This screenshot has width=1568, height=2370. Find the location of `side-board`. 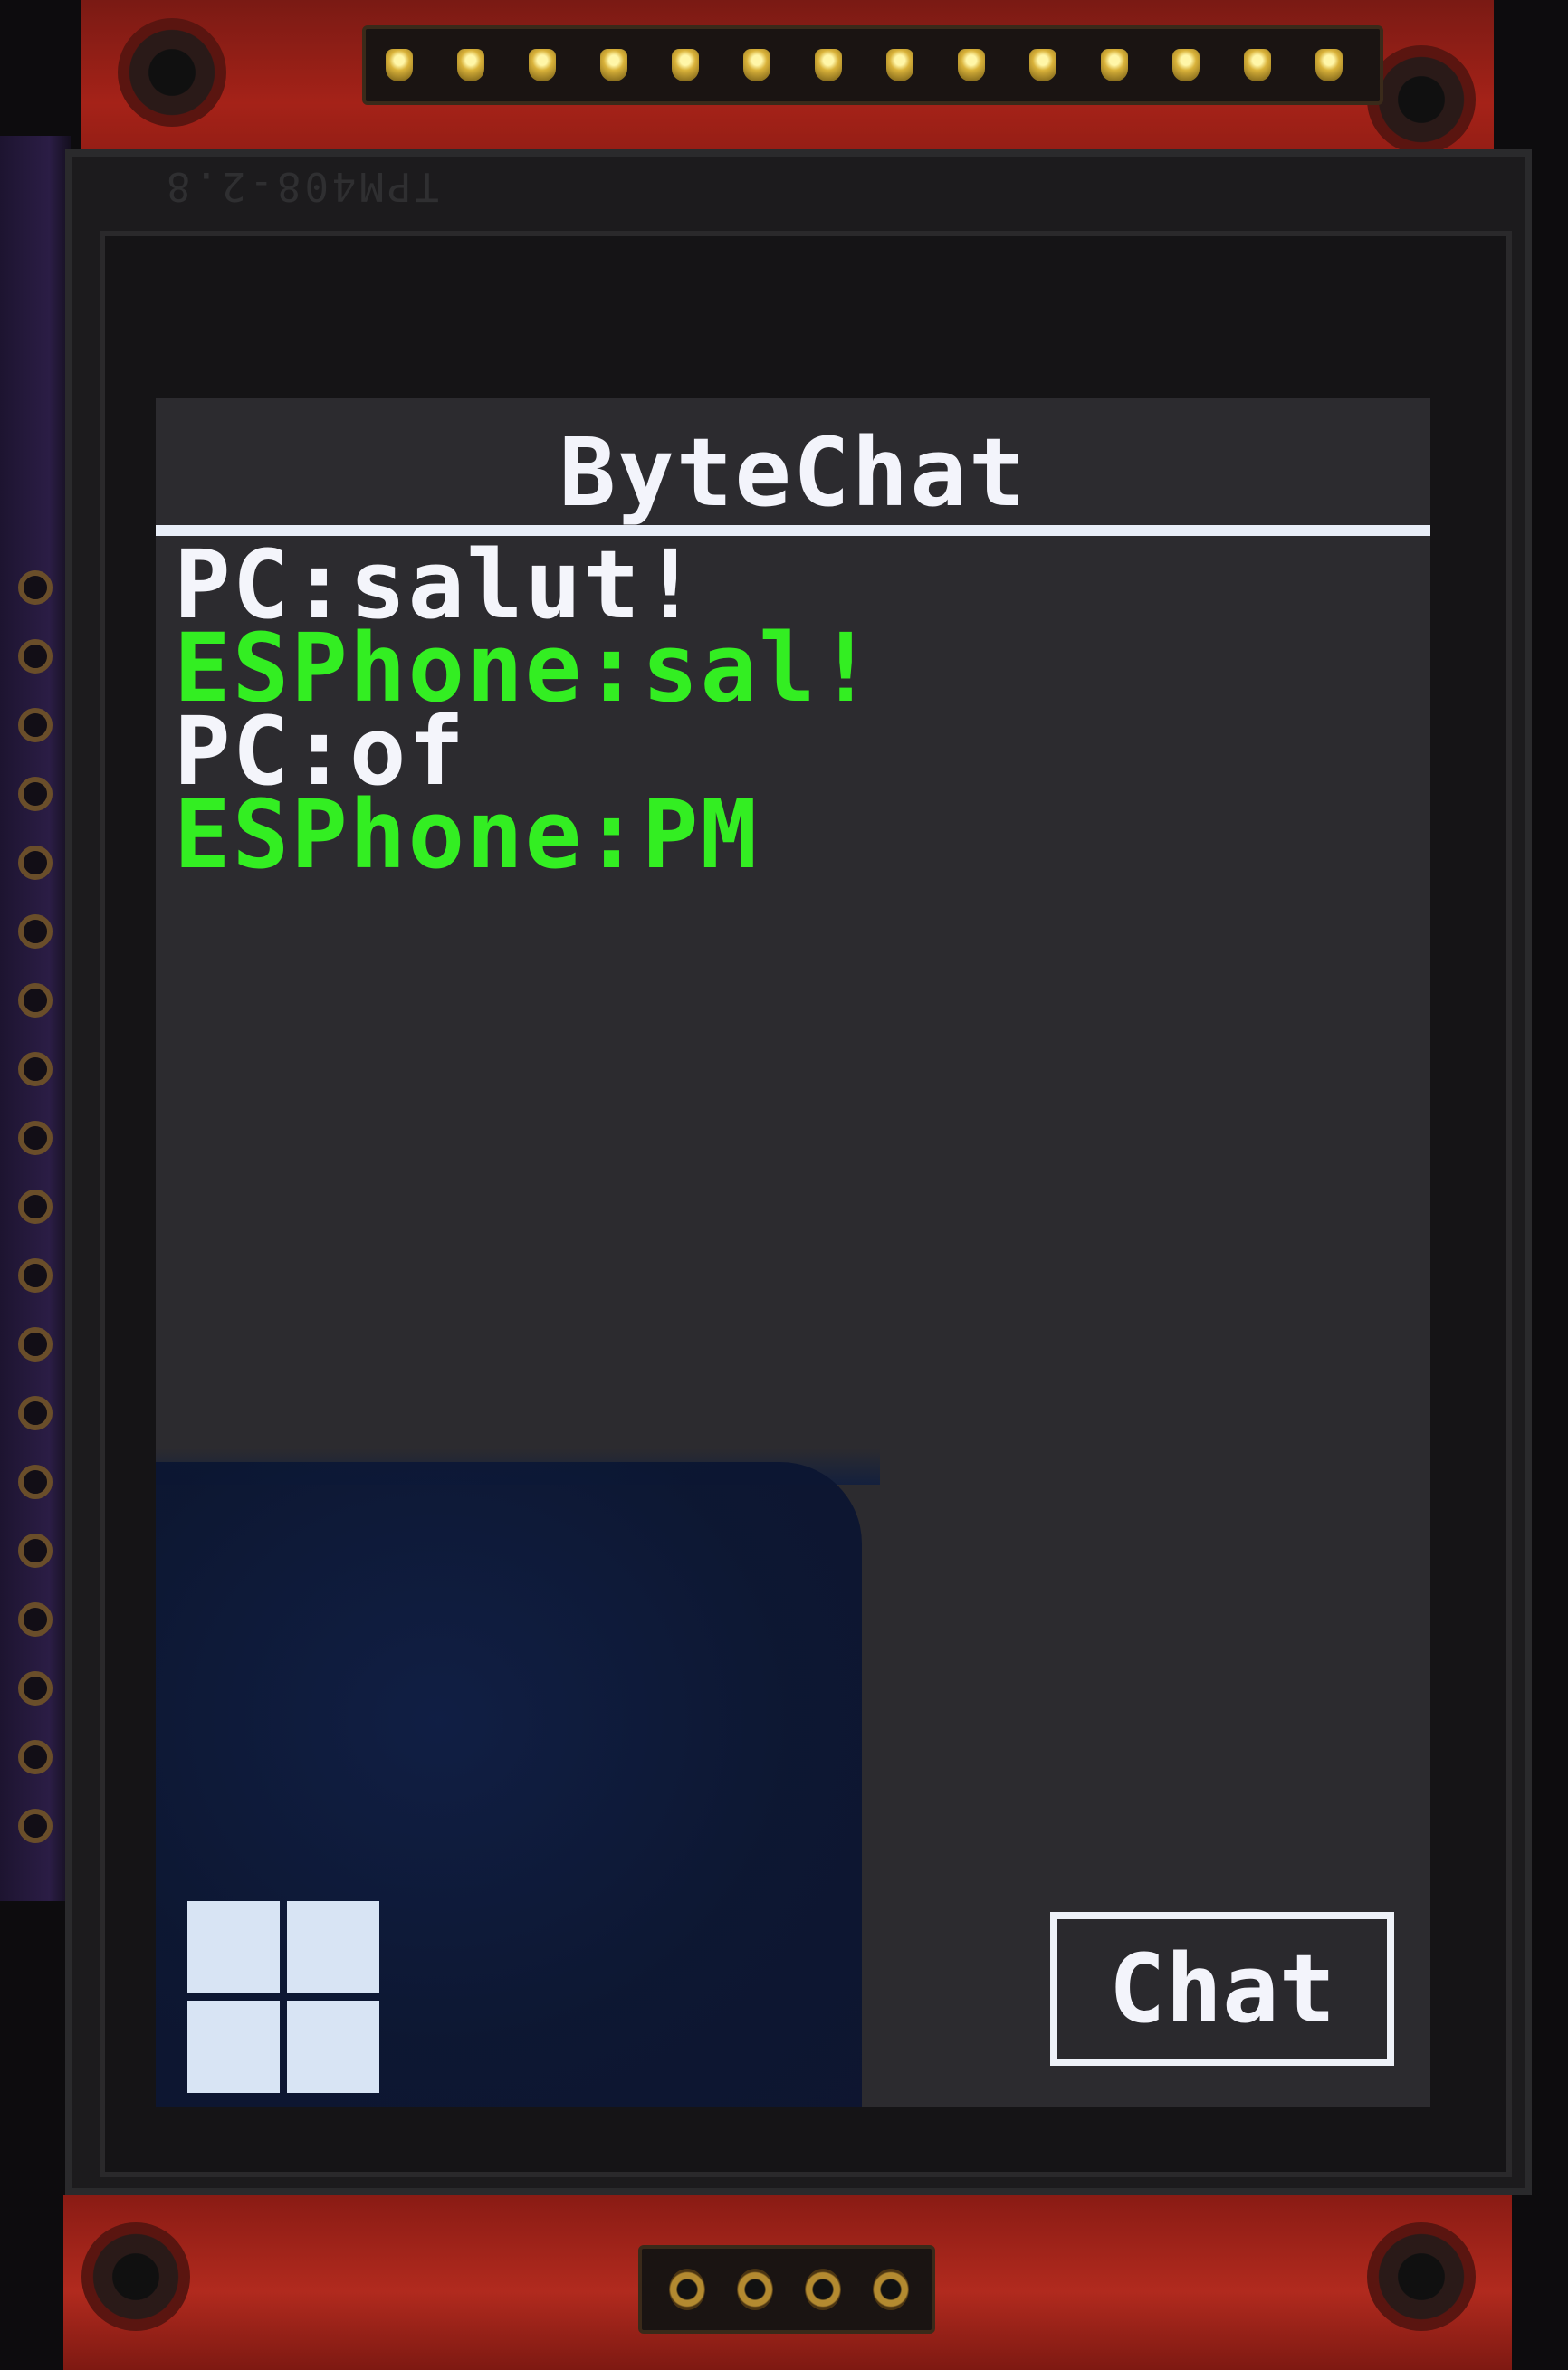

side-board is located at coordinates (35, 1018).